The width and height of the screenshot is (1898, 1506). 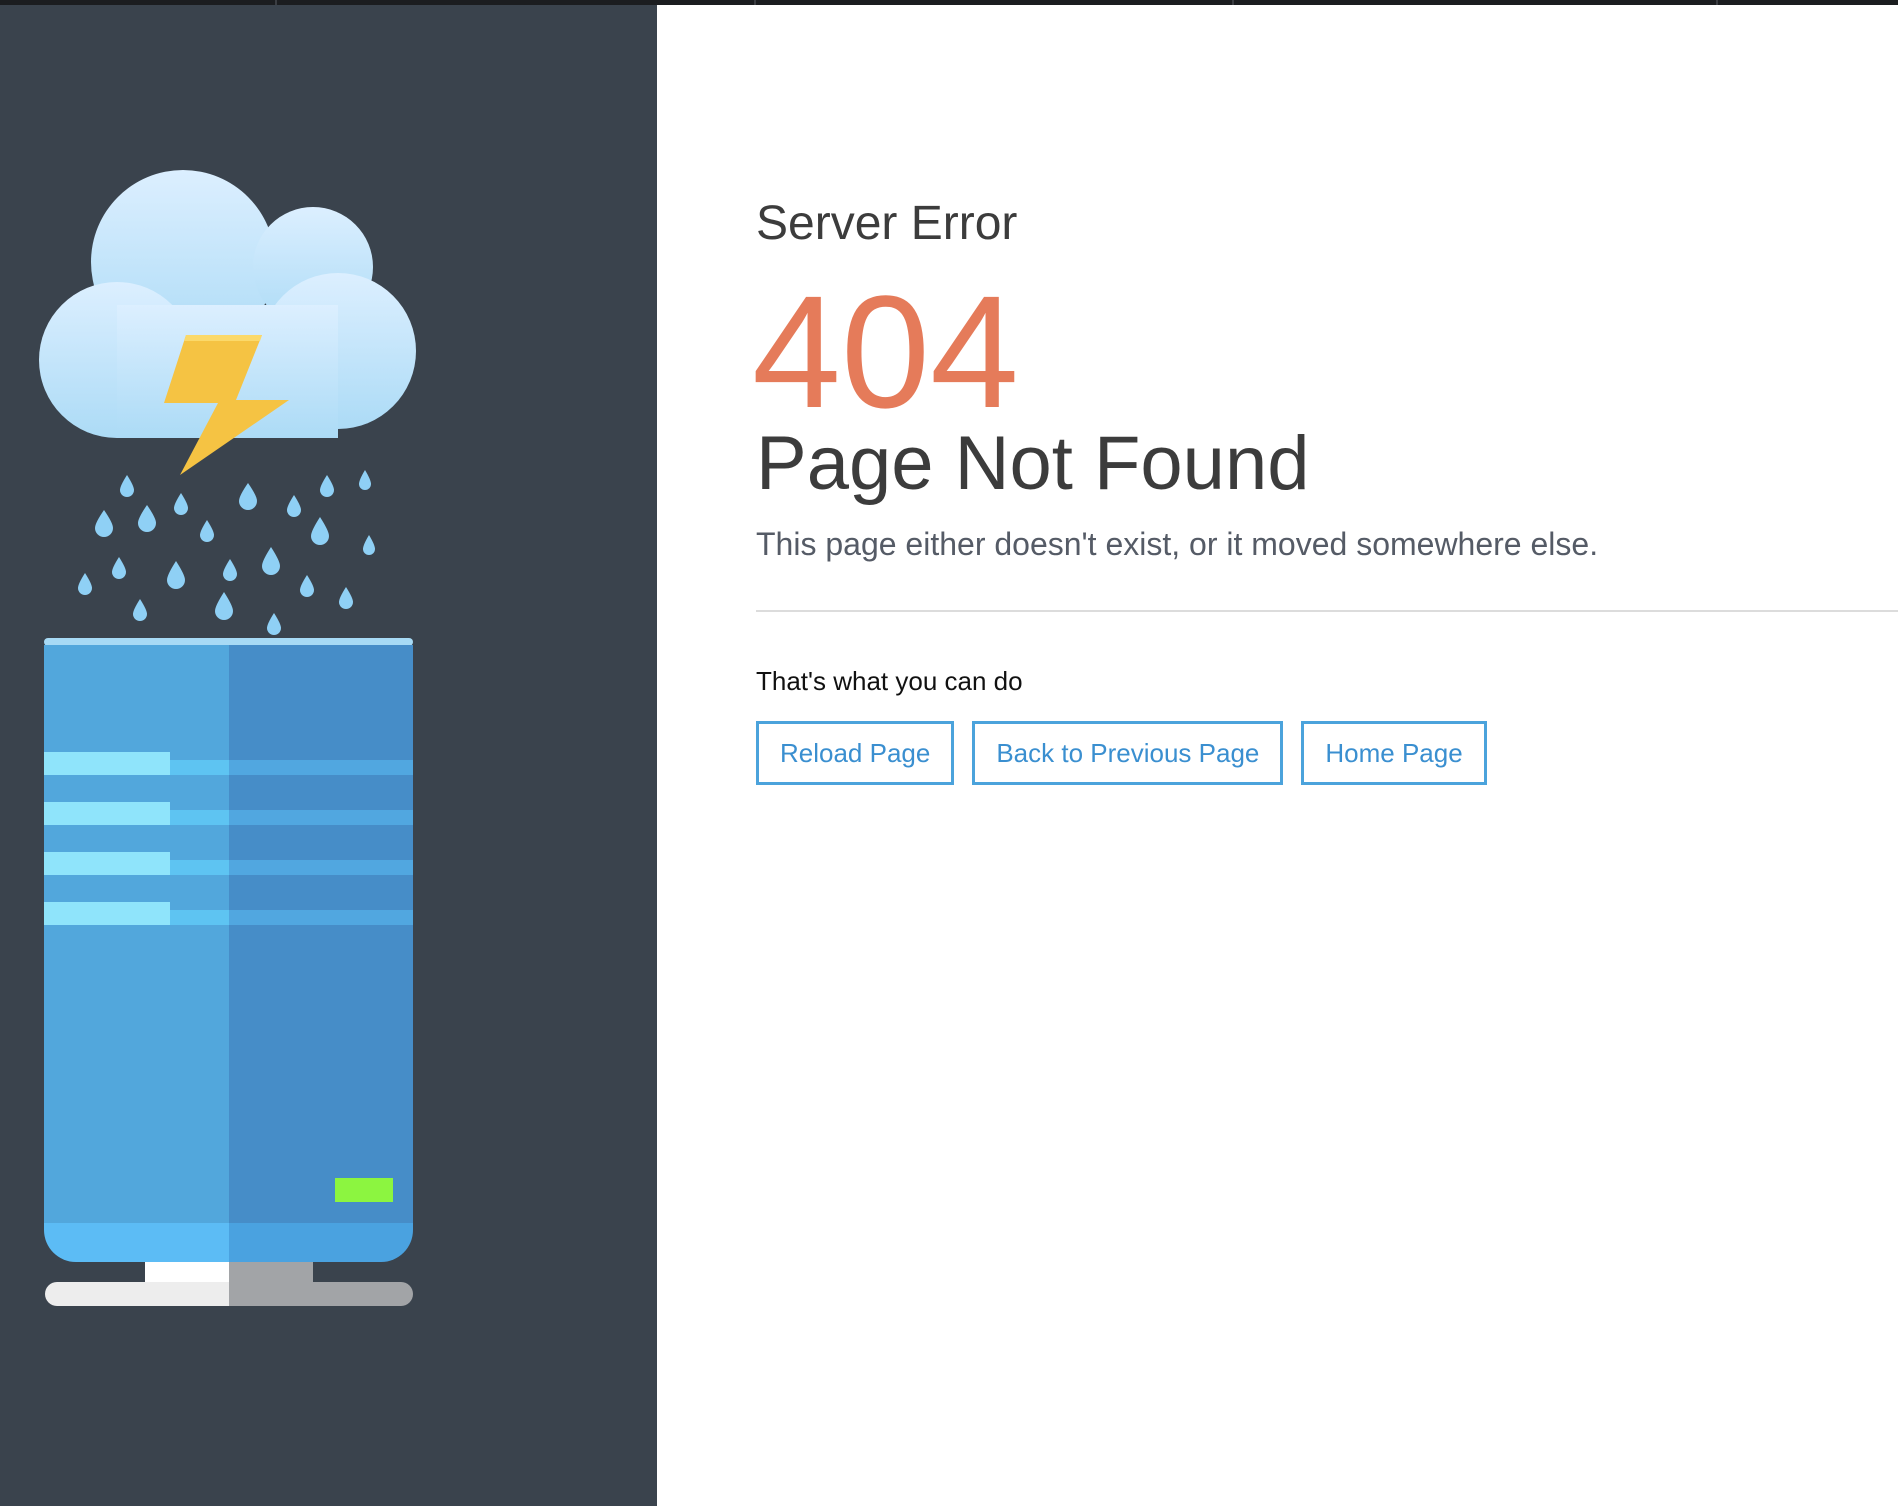 What do you see at coordinates (364, 1190) in the screenshot?
I see `status-led-icon` at bounding box center [364, 1190].